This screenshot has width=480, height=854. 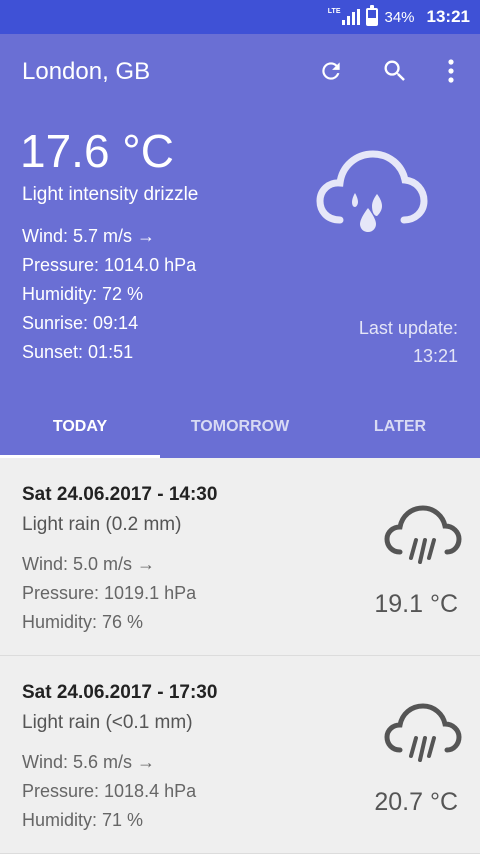 I want to click on current-pressure: Pressure: 1014.0 hPa, so click(x=109, y=265).